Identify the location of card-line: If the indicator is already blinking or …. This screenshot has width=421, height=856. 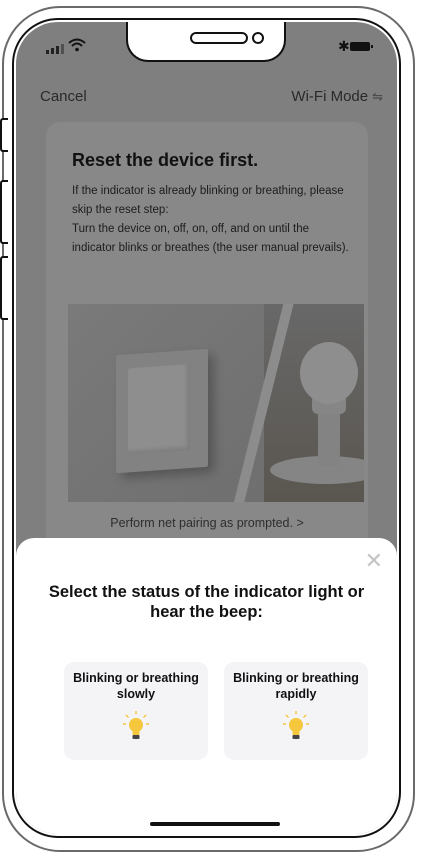
(208, 200).